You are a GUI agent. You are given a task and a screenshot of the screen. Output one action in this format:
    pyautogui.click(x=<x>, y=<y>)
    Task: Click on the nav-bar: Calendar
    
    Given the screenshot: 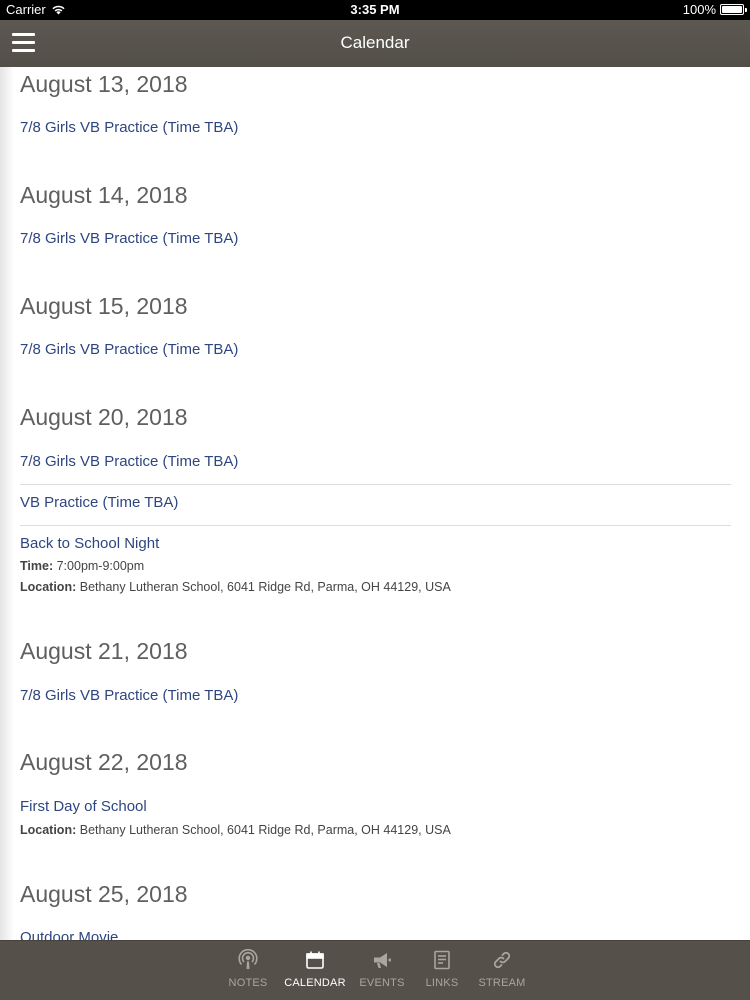 What is the action you would take?
    pyautogui.click(x=375, y=43)
    